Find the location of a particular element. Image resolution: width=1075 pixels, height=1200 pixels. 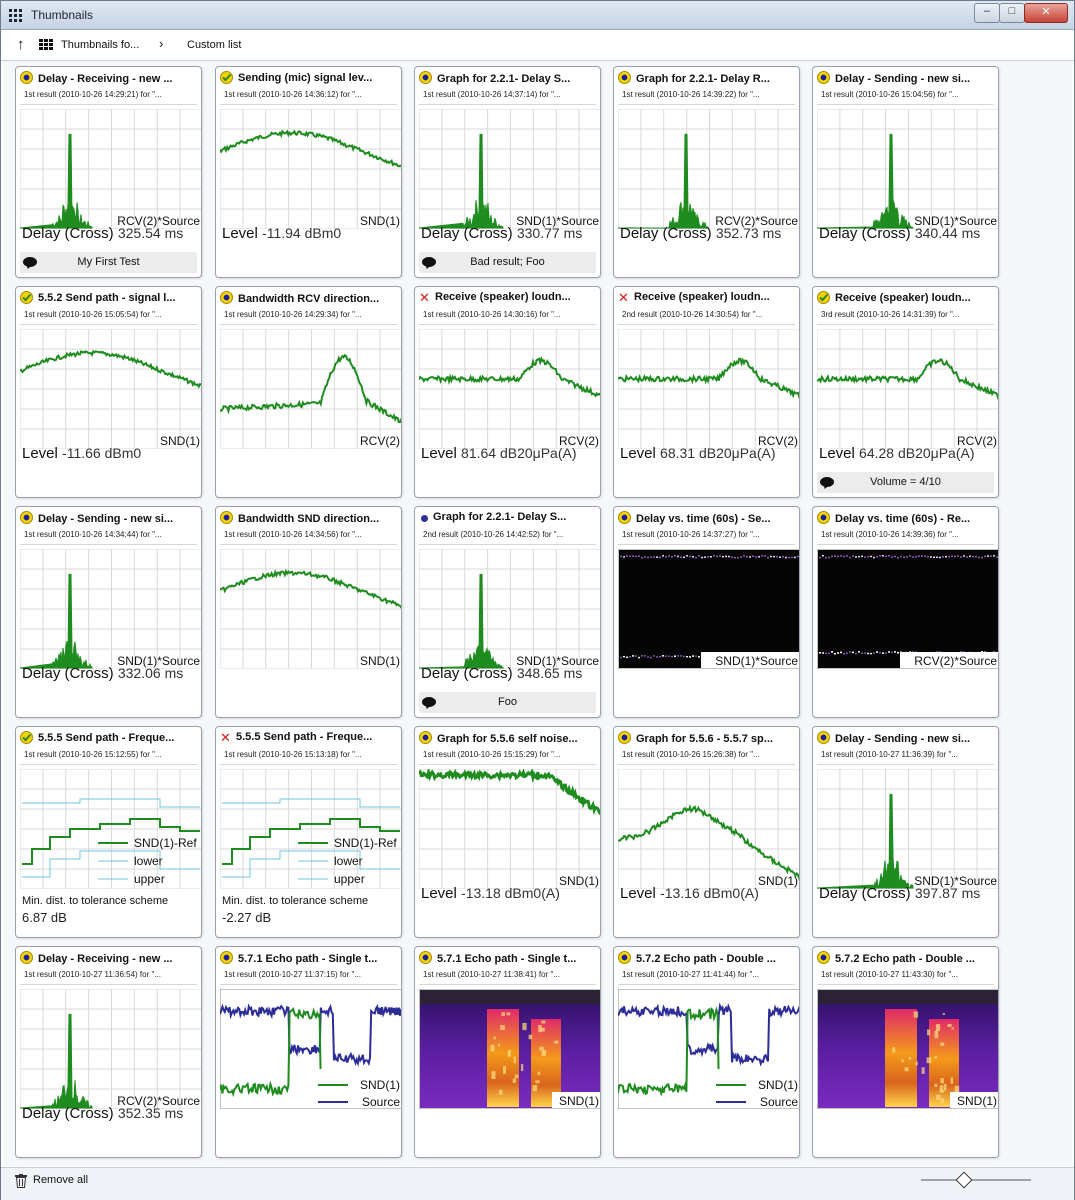

measure-name: Delay (Cross) is located at coordinates (68, 673).